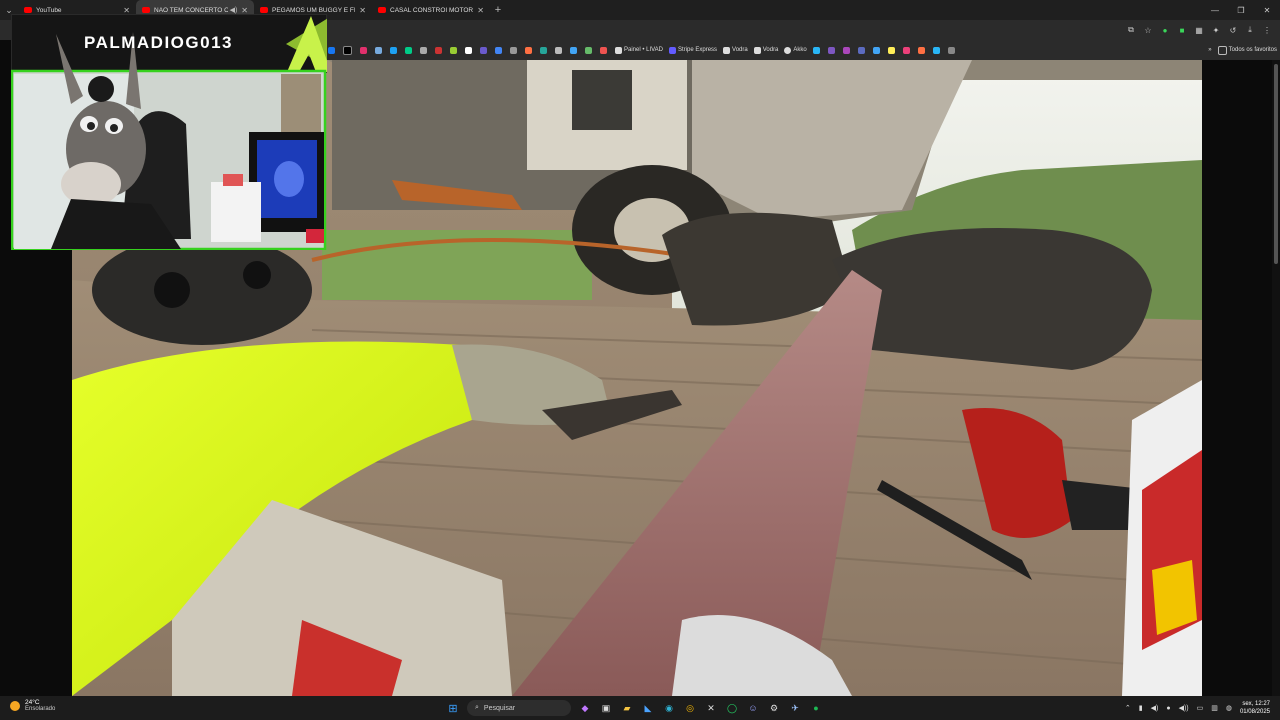  Describe the element at coordinates (1214, 708) in the screenshot. I see `network-icon: ▥` at that location.